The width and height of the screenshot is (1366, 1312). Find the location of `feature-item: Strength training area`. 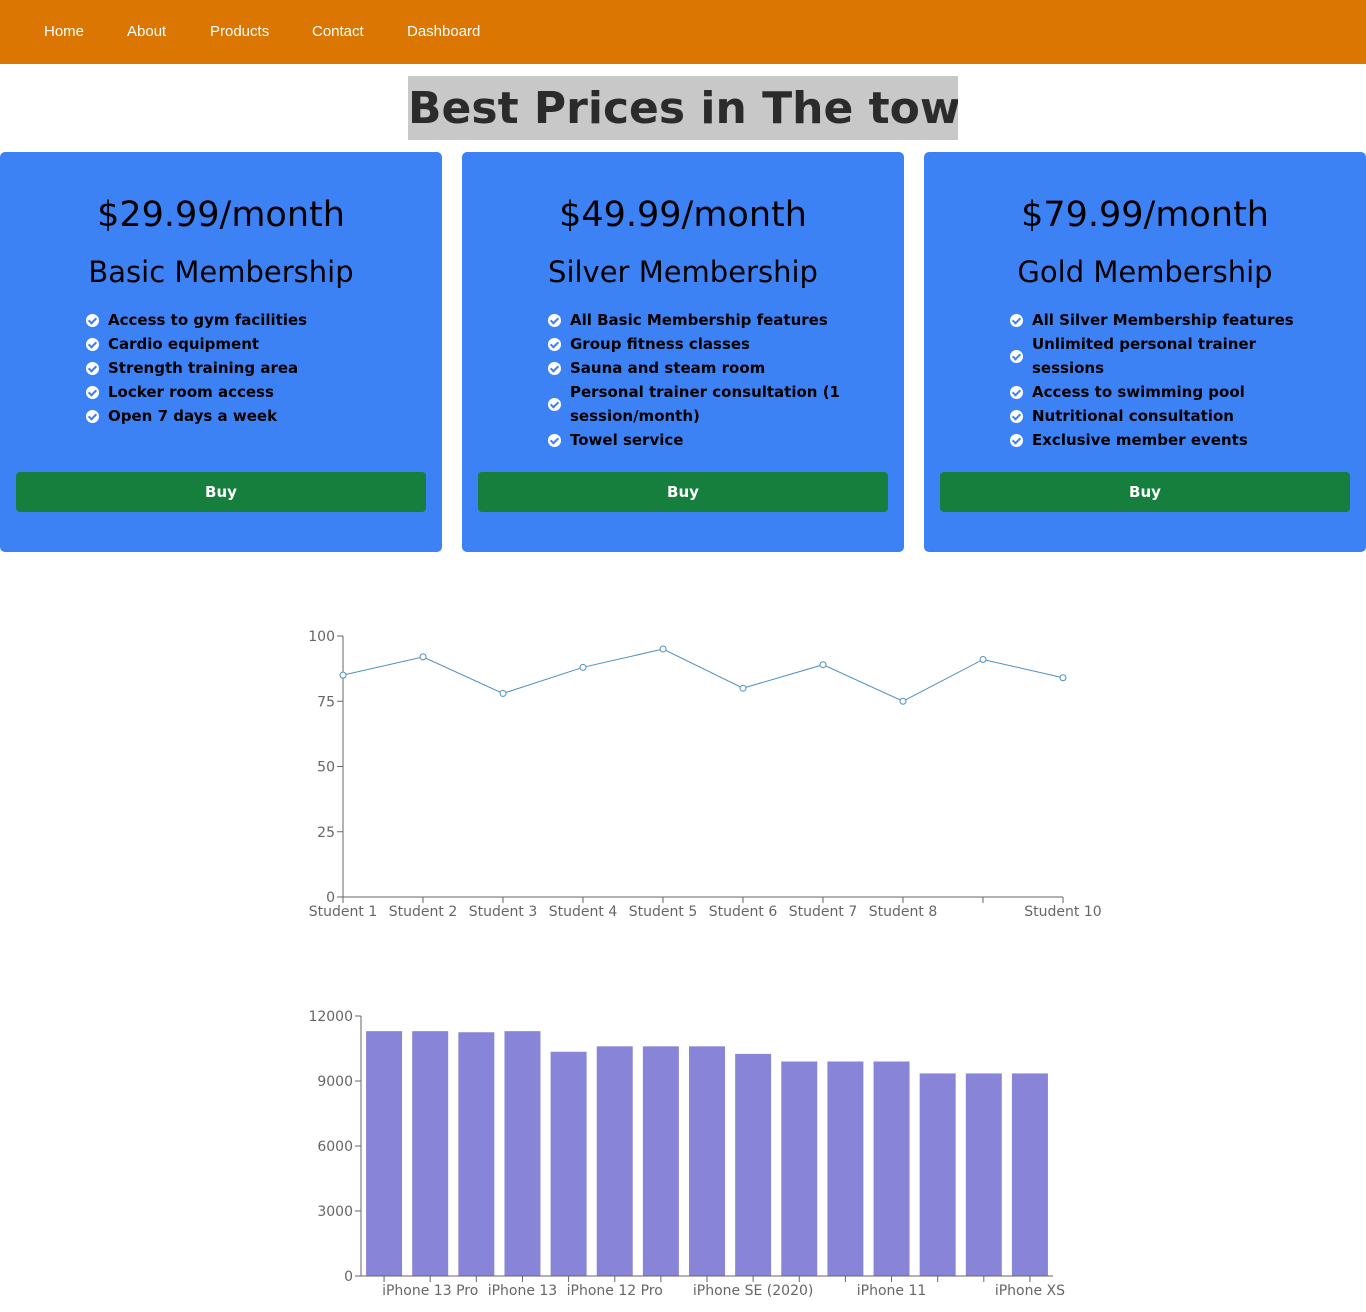

feature-item: Strength training area is located at coordinates (196, 368).